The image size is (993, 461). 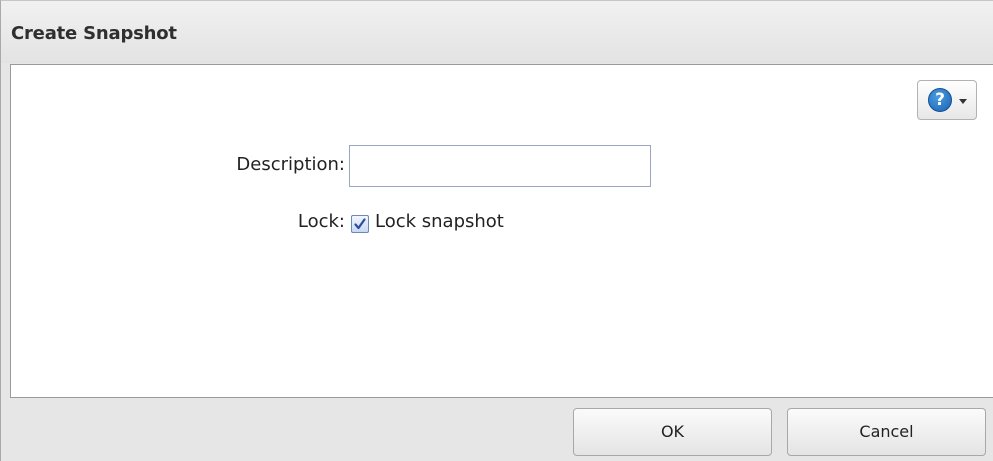 What do you see at coordinates (94, 33) in the screenshot?
I see `dialog-title: Create Snapshot` at bounding box center [94, 33].